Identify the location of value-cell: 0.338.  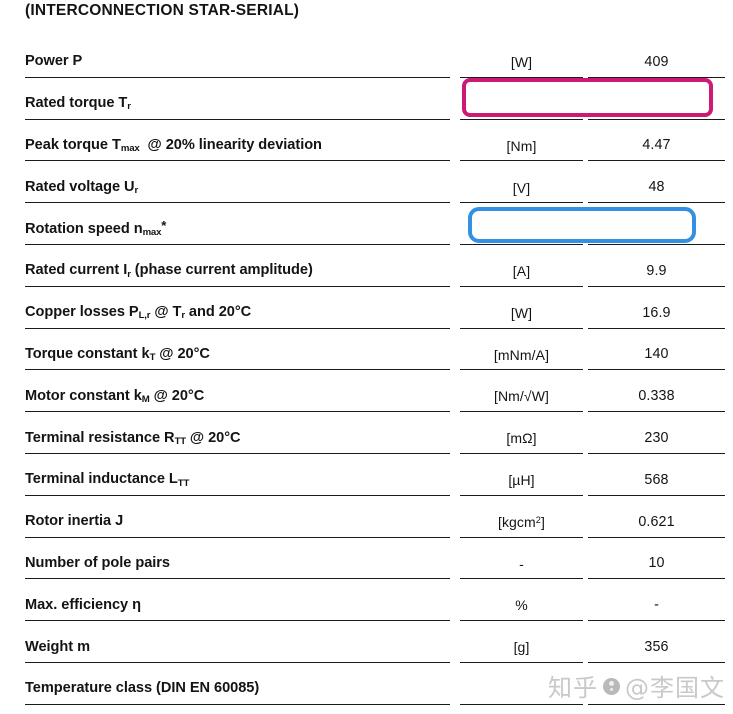
(656, 391).